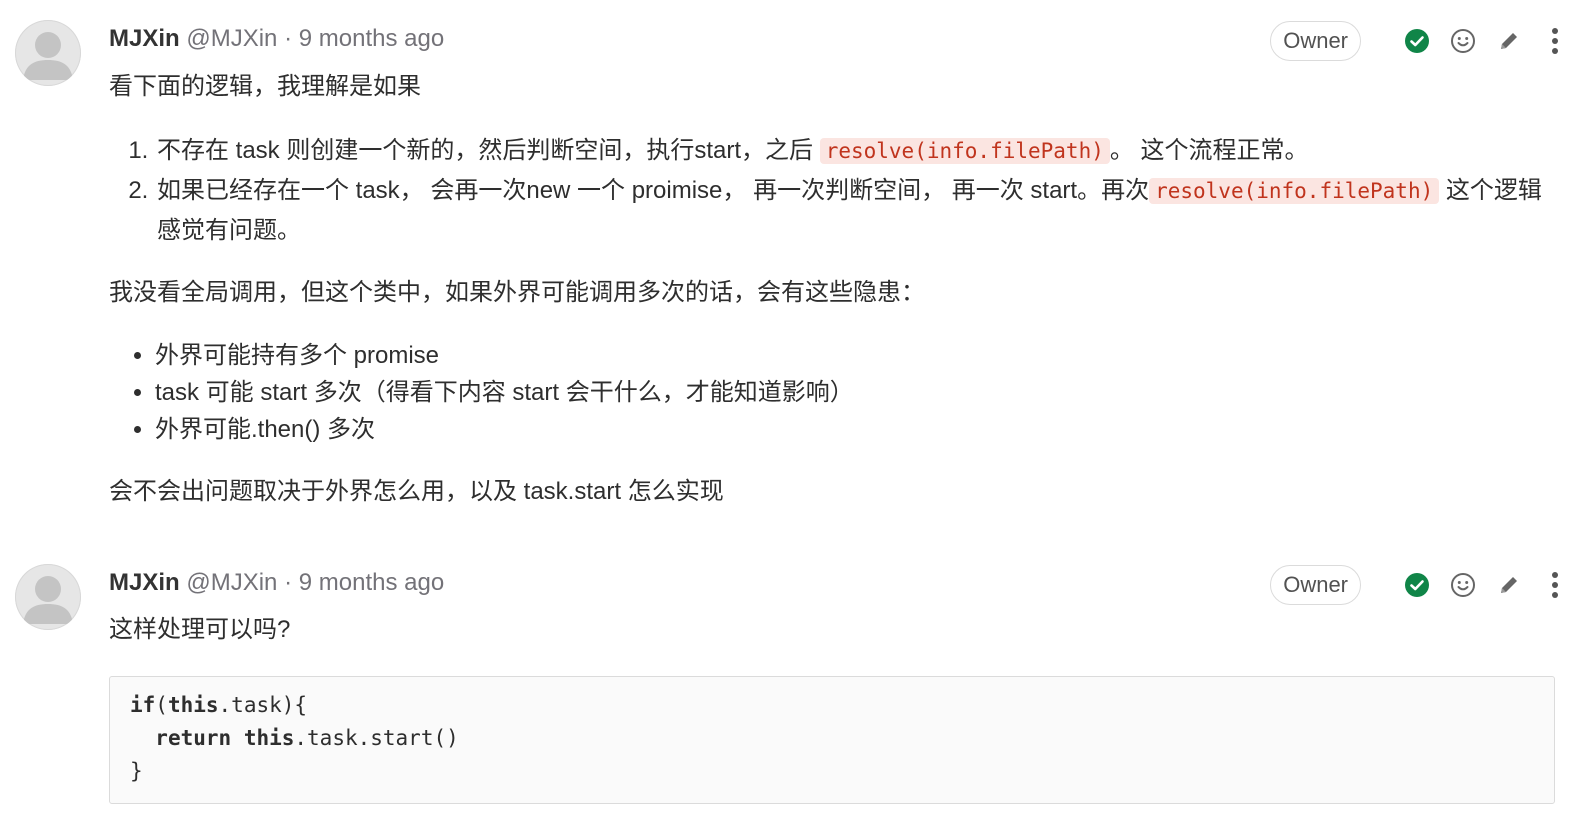 The height and width of the screenshot is (832, 1594). What do you see at coordinates (832, 705) in the screenshot?
I see `code-line: if(this.task){` at bounding box center [832, 705].